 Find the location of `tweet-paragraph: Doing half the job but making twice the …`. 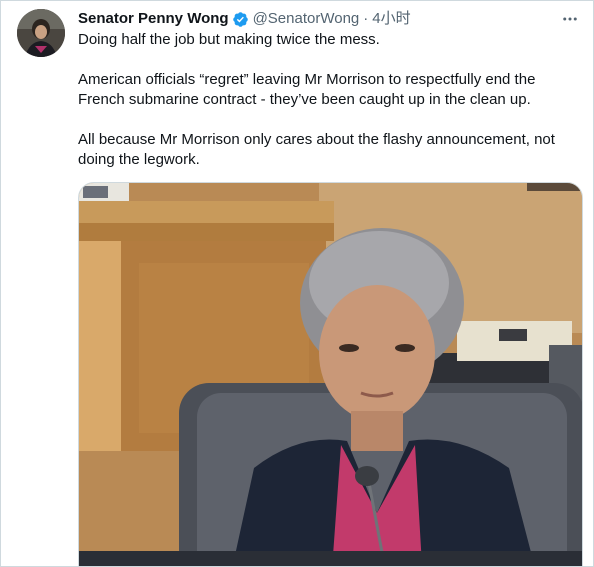

tweet-paragraph: Doing half the job but making twice the … is located at coordinates (229, 39).